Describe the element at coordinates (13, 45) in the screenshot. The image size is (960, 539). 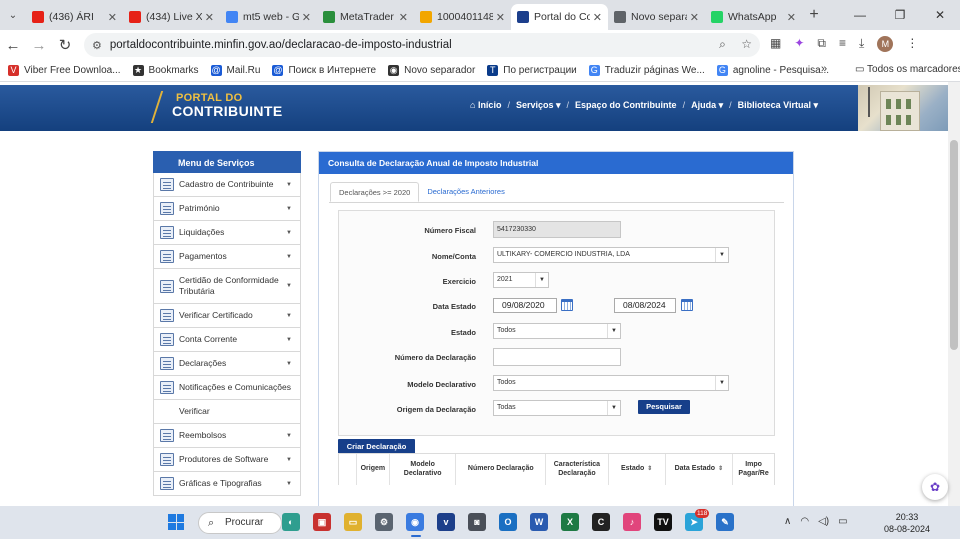
I see `back-icon: ←` at that location.